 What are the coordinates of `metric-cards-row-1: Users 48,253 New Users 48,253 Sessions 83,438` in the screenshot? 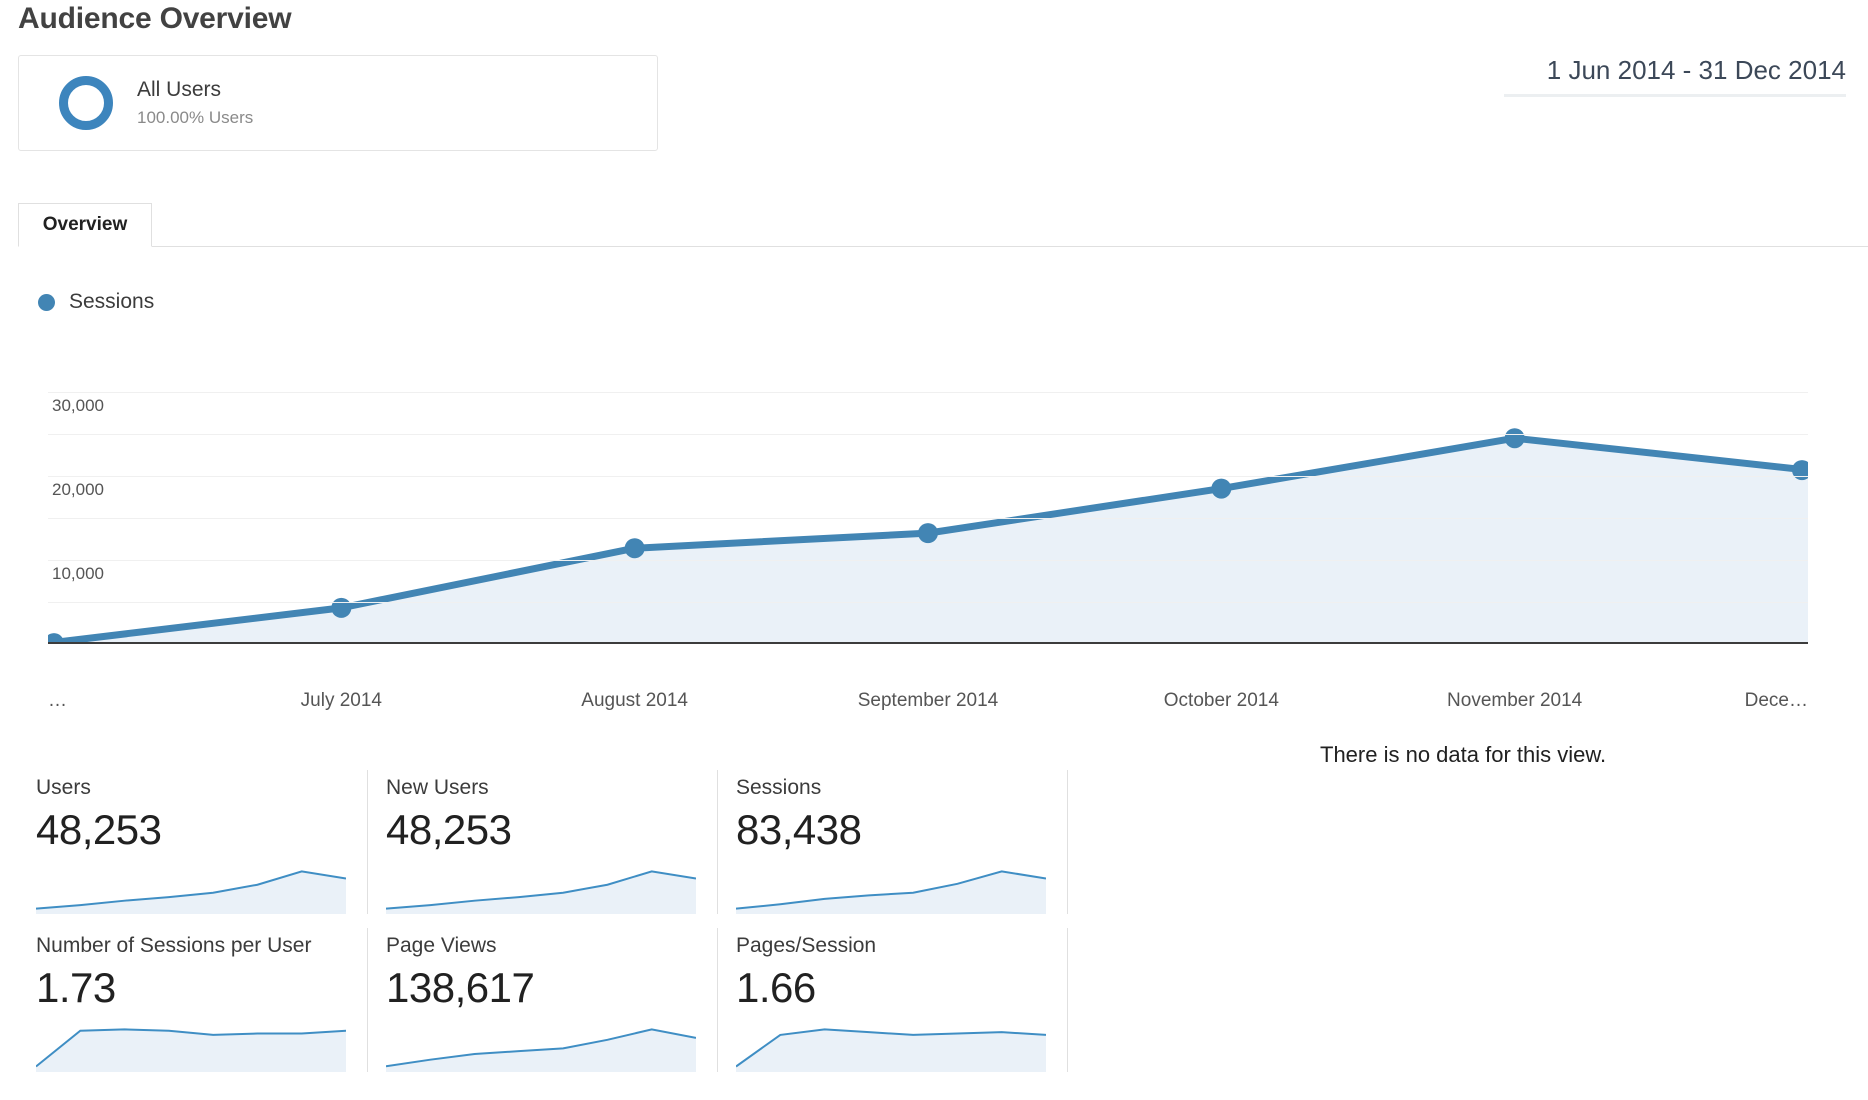 It's located at (543, 842).